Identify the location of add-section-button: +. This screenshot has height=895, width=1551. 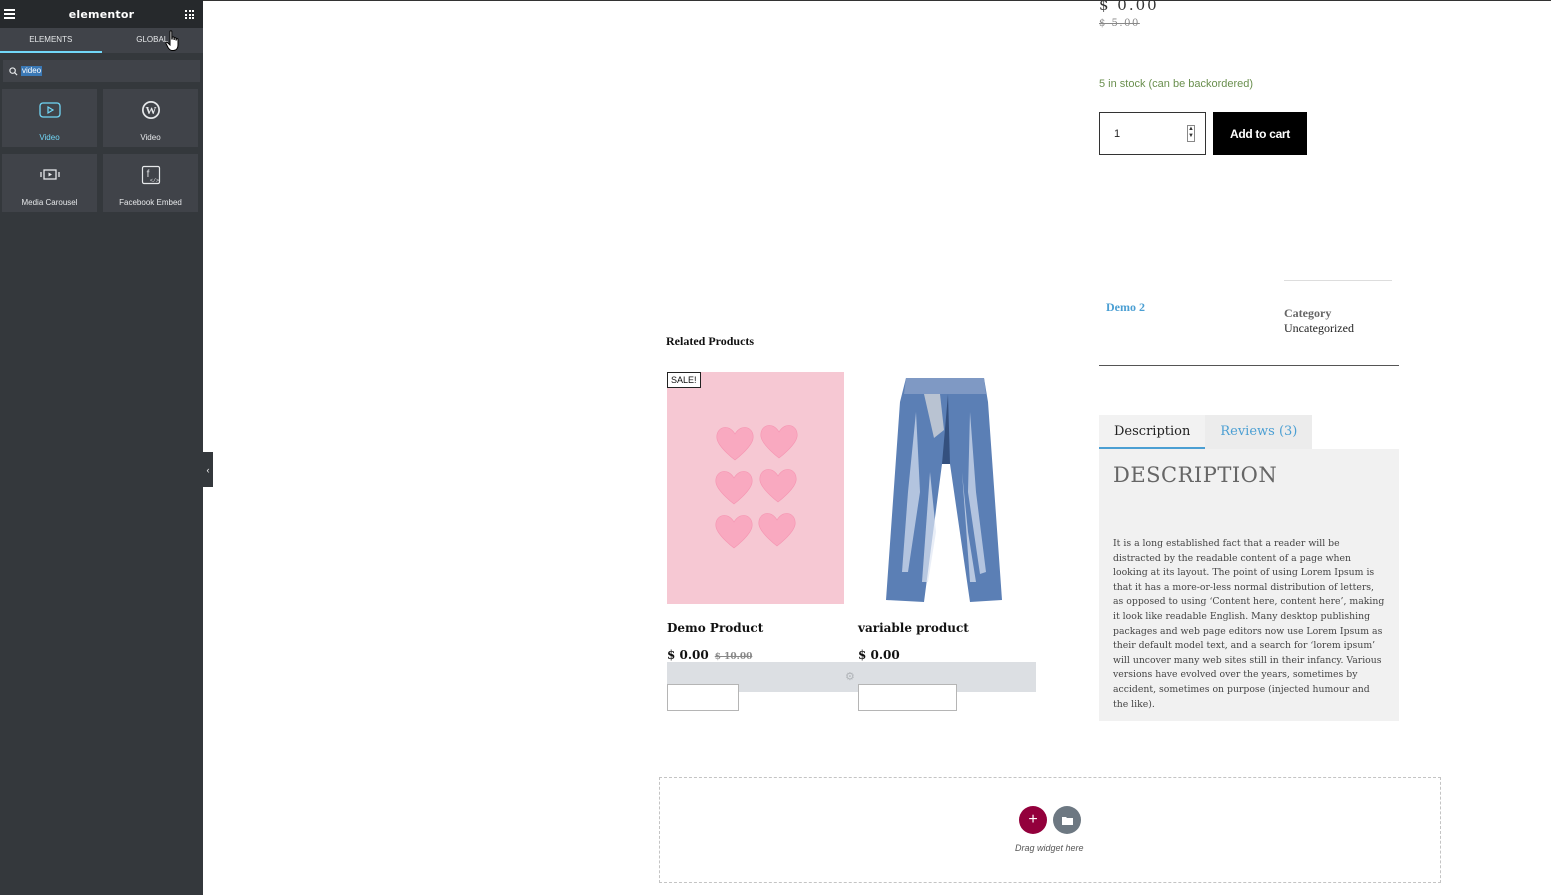
(1033, 820).